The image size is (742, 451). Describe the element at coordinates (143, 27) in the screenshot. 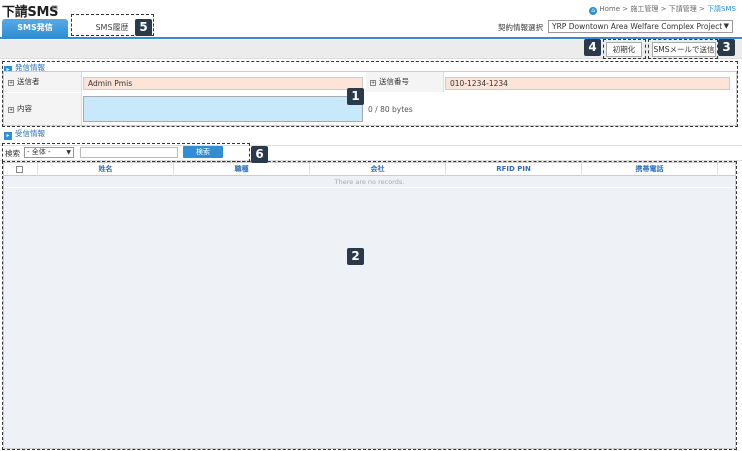

I see `badge-5: 5` at that location.